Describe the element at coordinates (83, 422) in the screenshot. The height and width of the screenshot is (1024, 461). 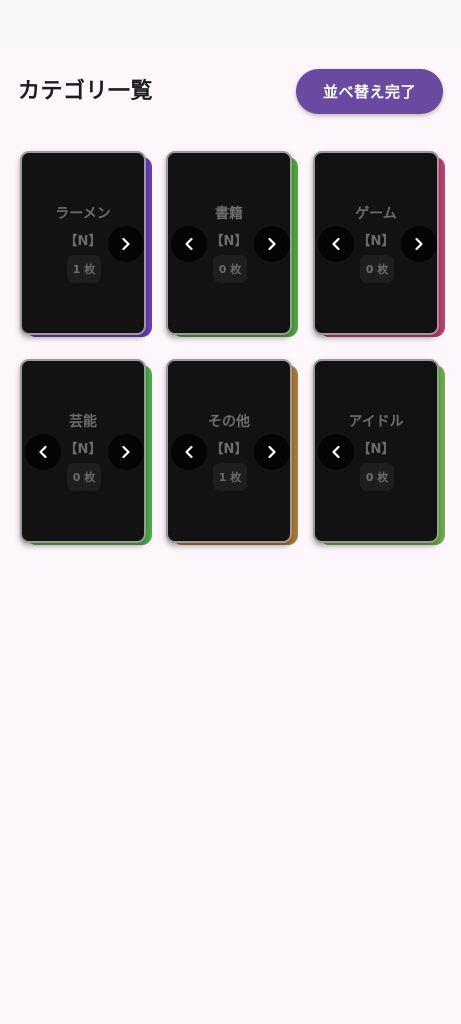
I see `category-name: 芸能` at that location.